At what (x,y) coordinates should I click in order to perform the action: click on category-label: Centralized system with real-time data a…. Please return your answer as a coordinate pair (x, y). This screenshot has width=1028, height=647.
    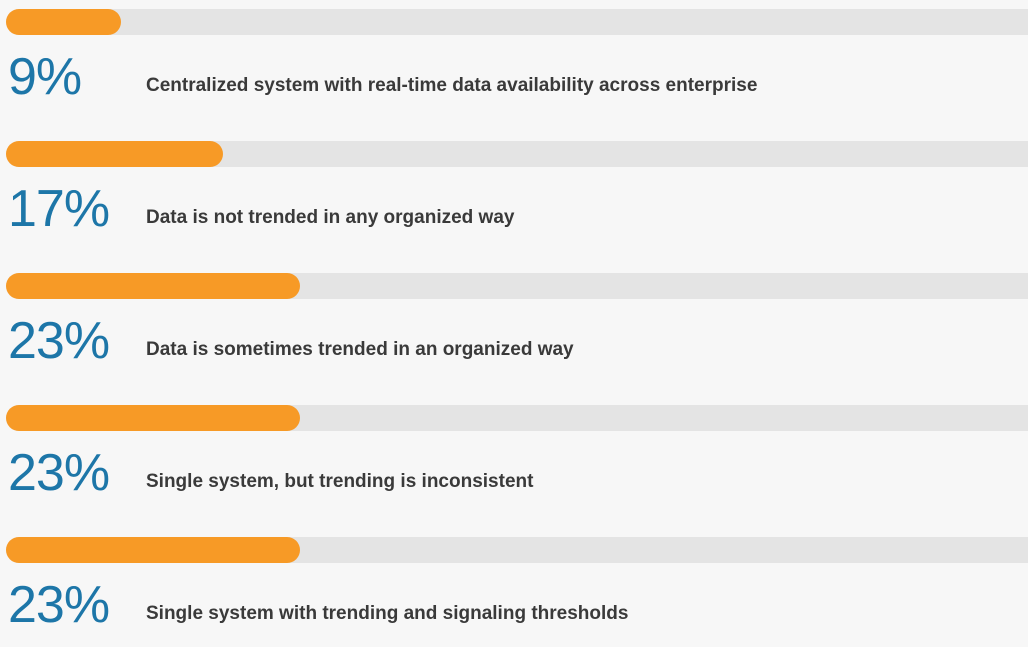
    Looking at the image, I should click on (452, 85).